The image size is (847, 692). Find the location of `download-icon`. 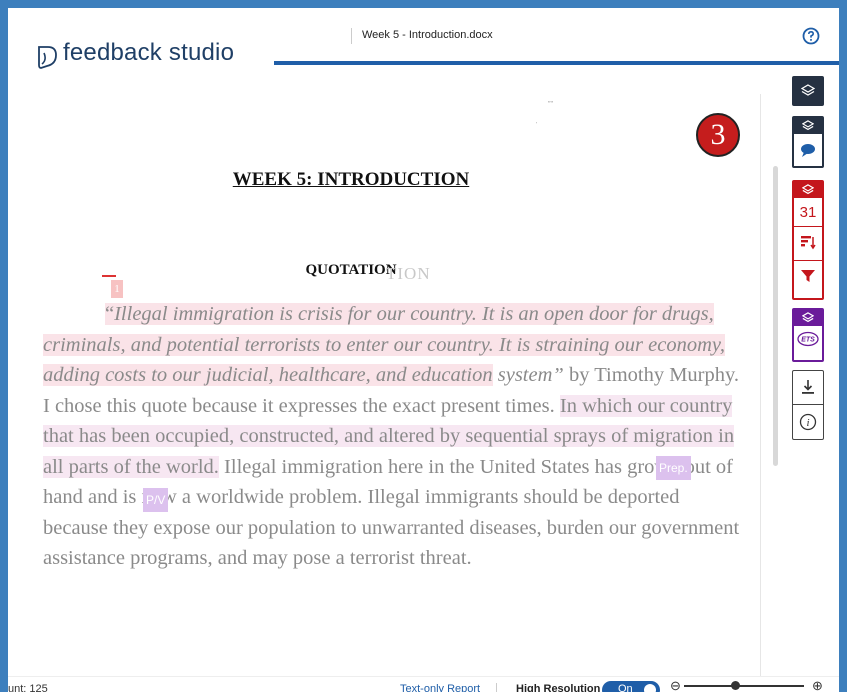

download-icon is located at coordinates (808, 387).